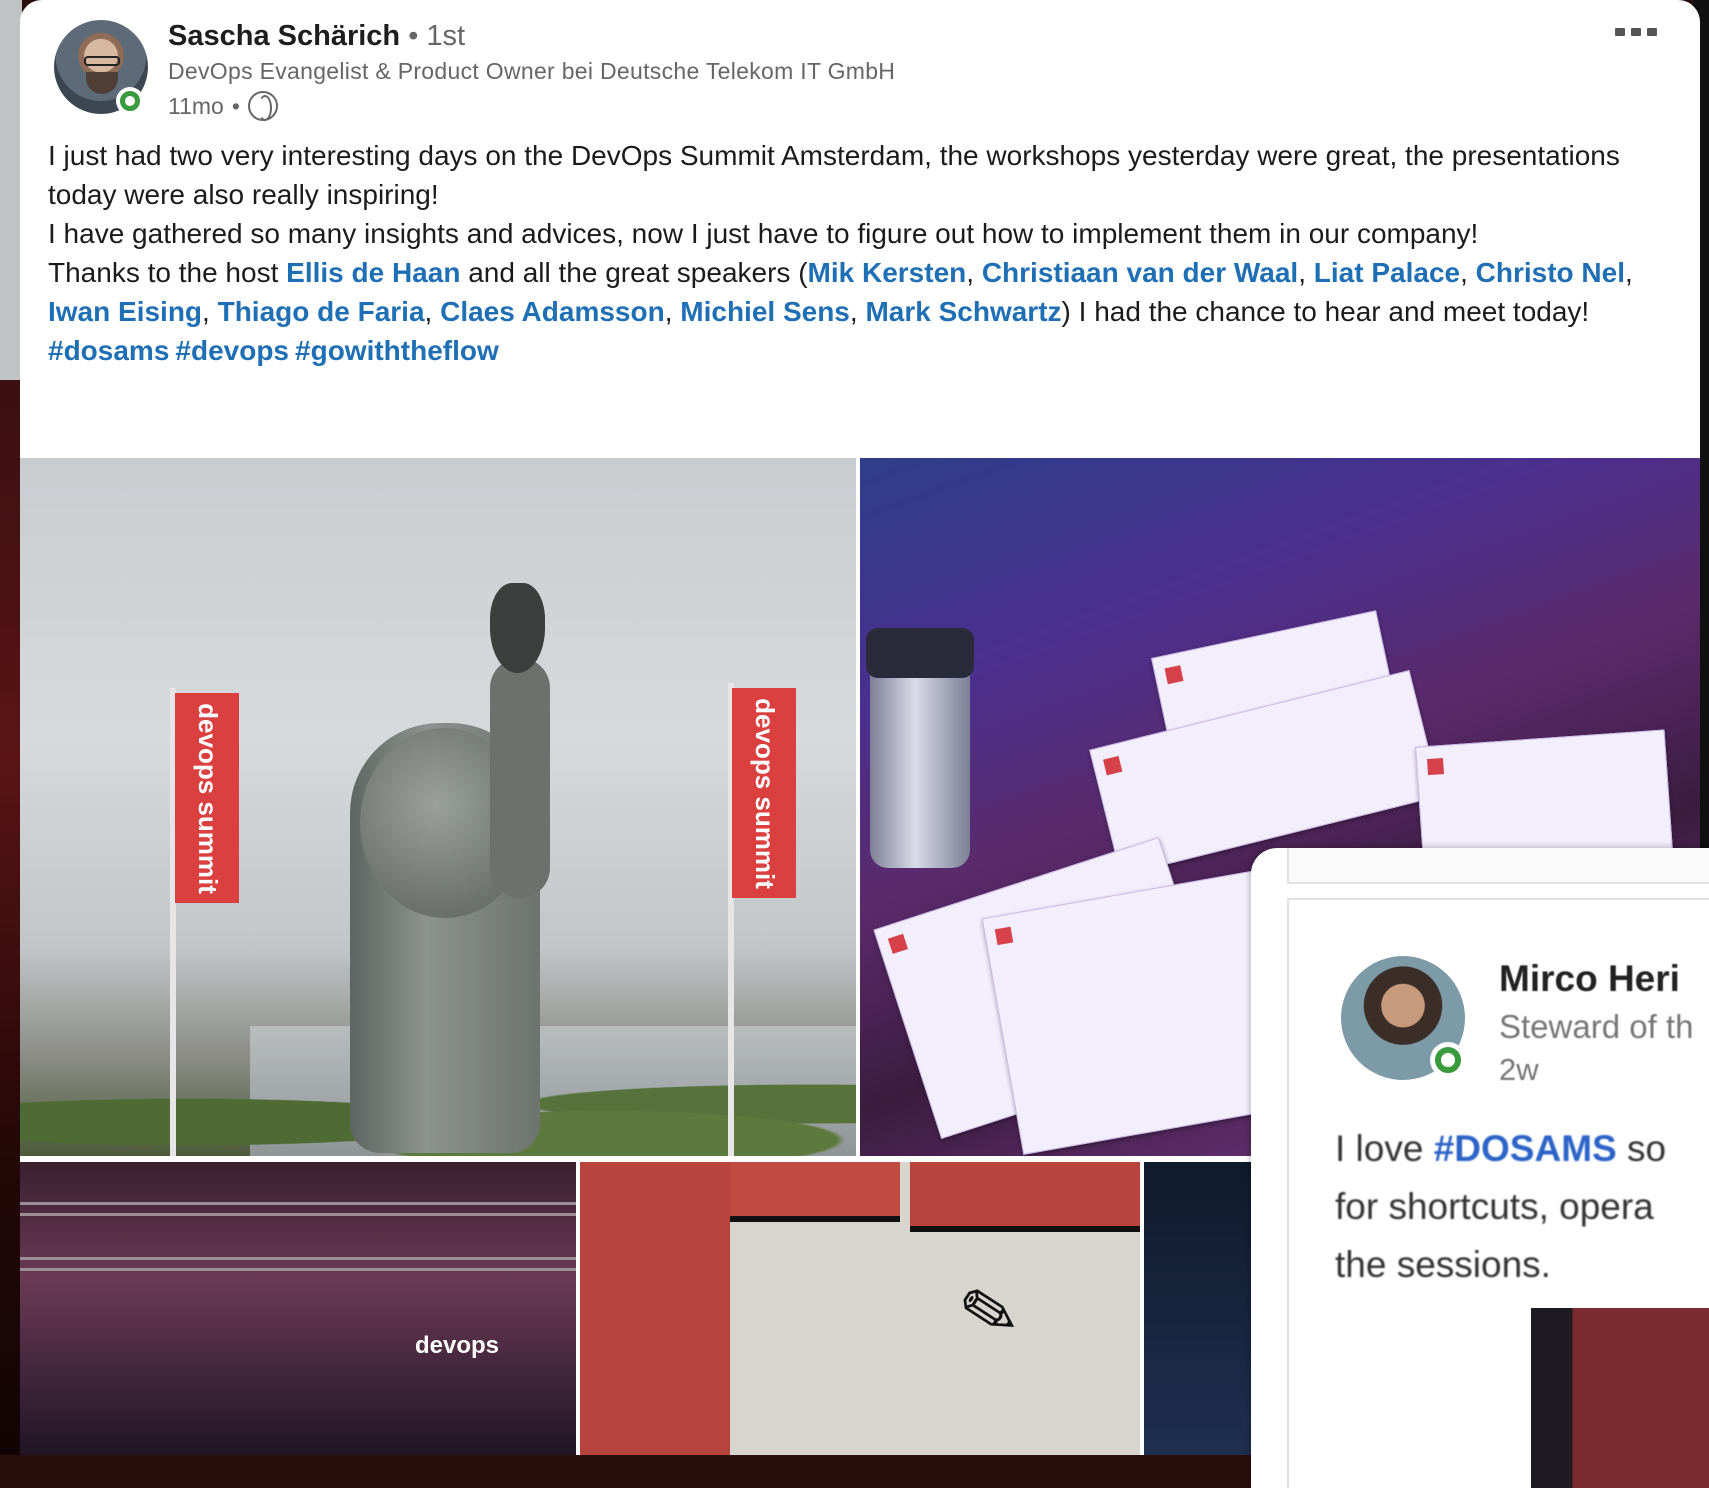 Image resolution: width=1709 pixels, height=1488 pixels. What do you see at coordinates (102, 83) in the screenshot?
I see `avatar-beard` at bounding box center [102, 83].